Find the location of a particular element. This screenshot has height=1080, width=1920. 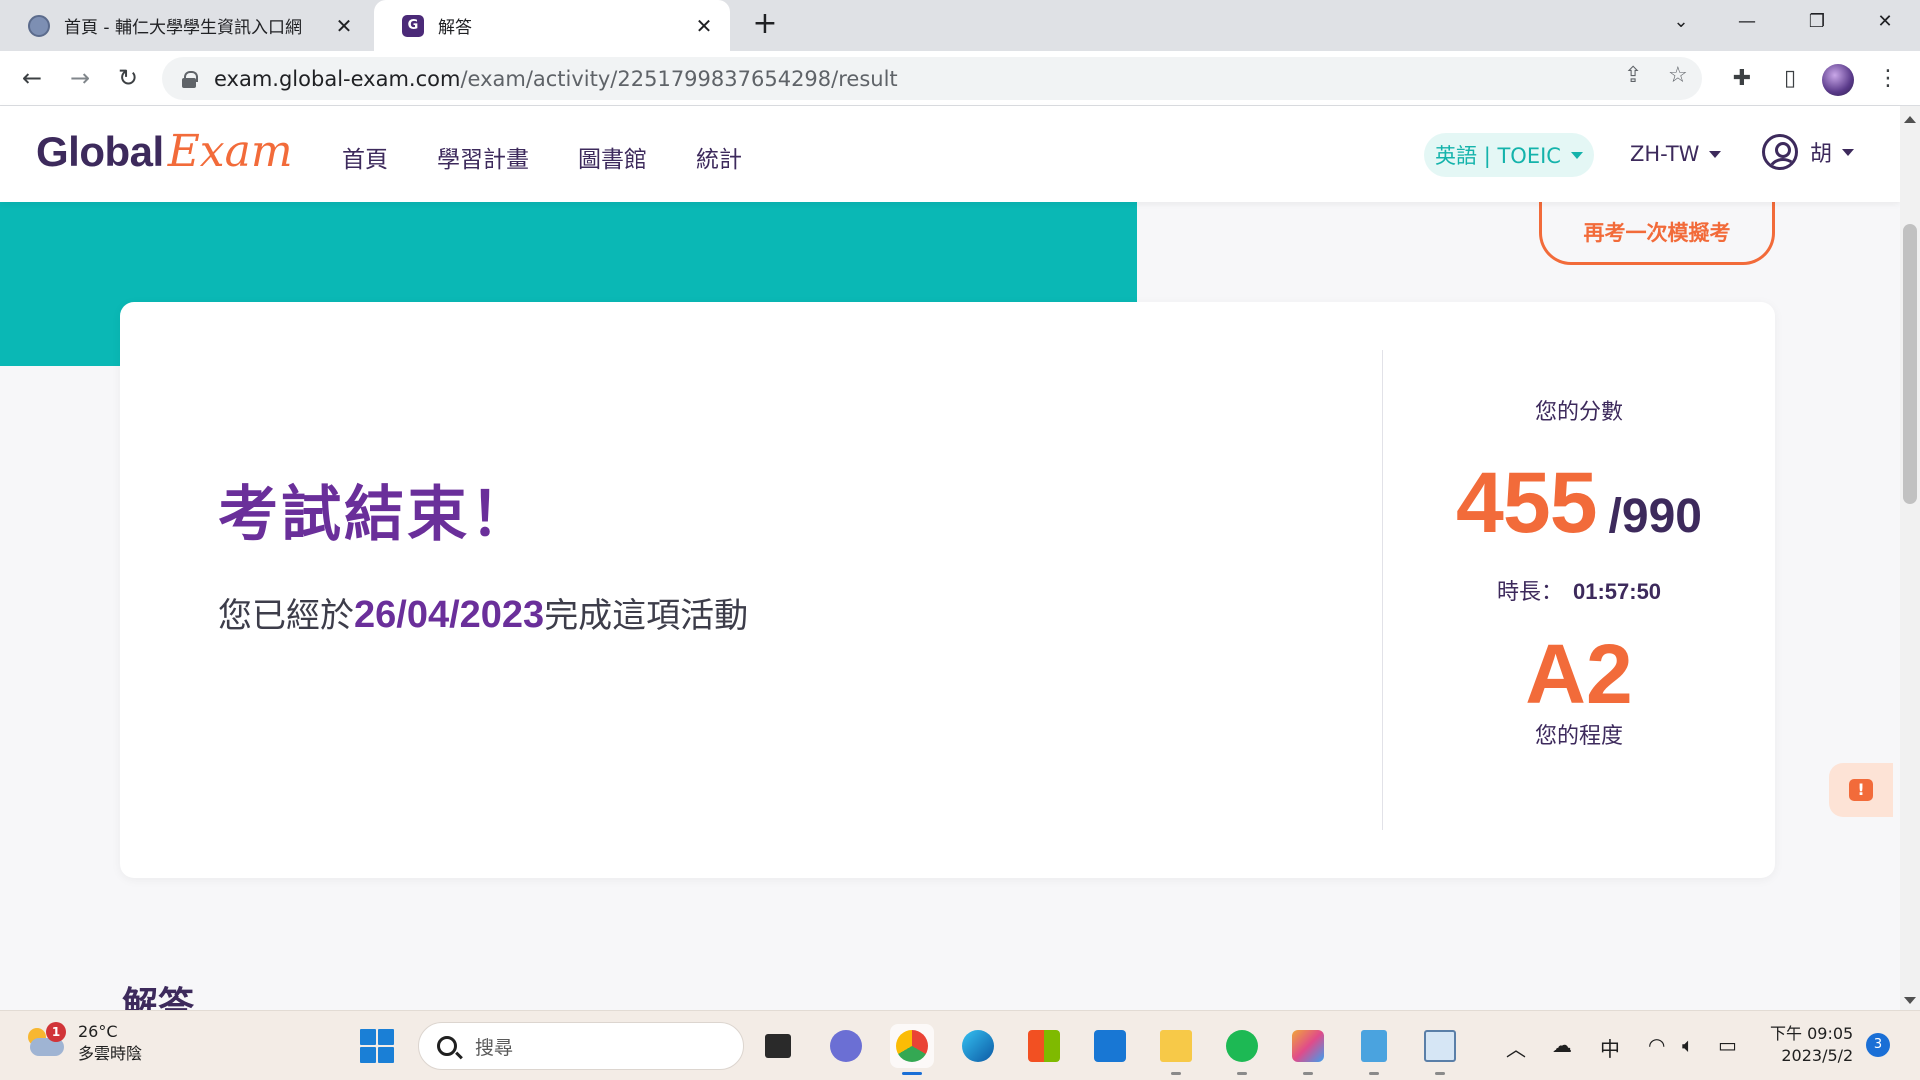

level-label: 您的程度 is located at coordinates (1578, 736).